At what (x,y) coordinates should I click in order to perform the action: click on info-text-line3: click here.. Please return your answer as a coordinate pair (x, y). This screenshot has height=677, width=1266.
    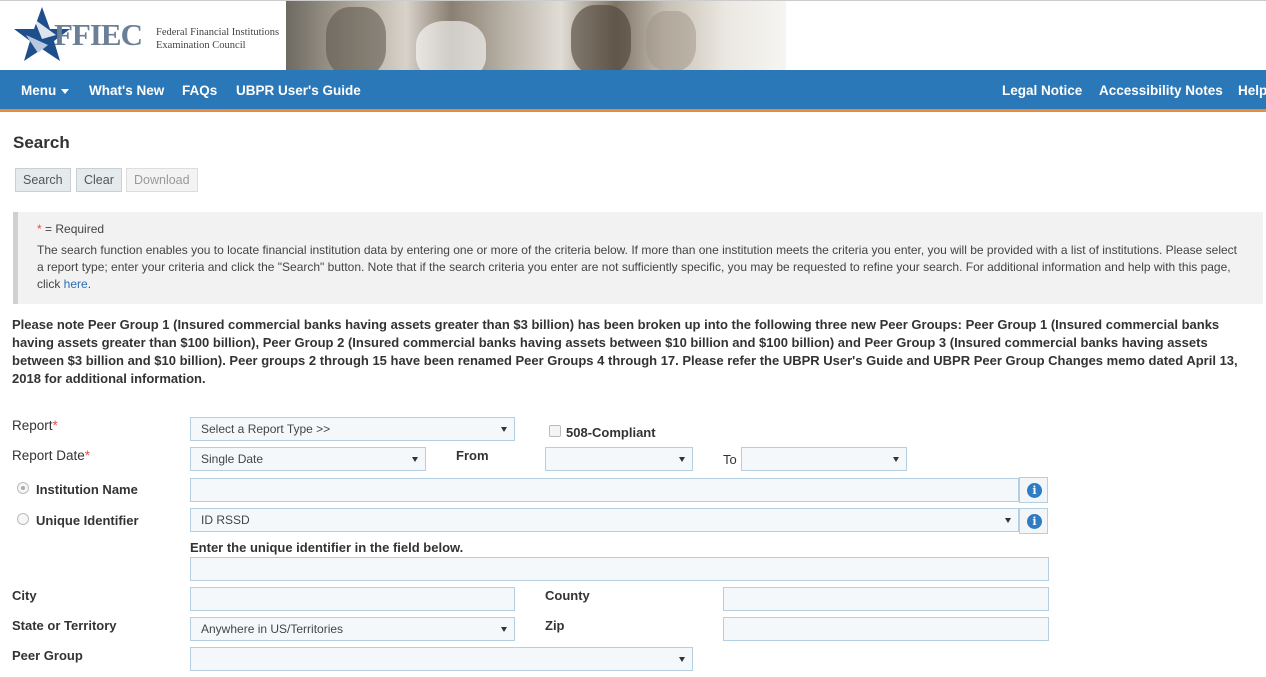
    Looking at the image, I should click on (650, 284).